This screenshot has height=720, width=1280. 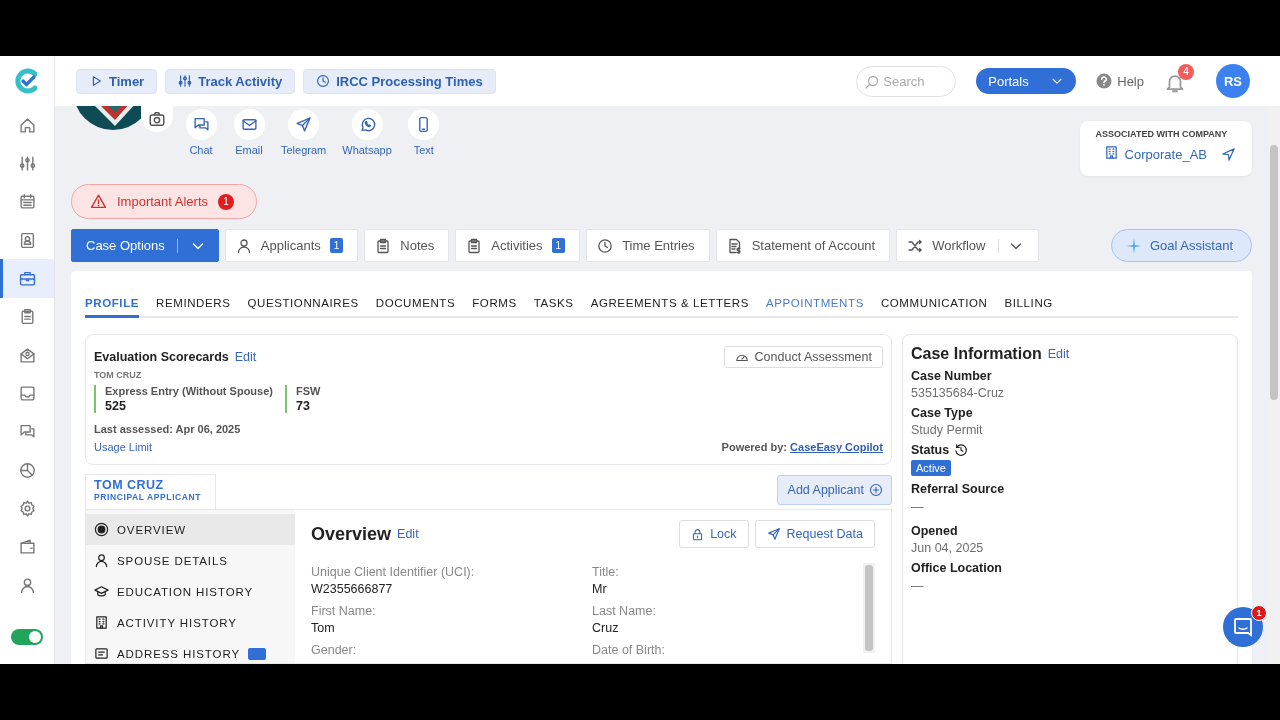 I want to click on tab: QUESTIONNAIRES, so click(x=303, y=301).